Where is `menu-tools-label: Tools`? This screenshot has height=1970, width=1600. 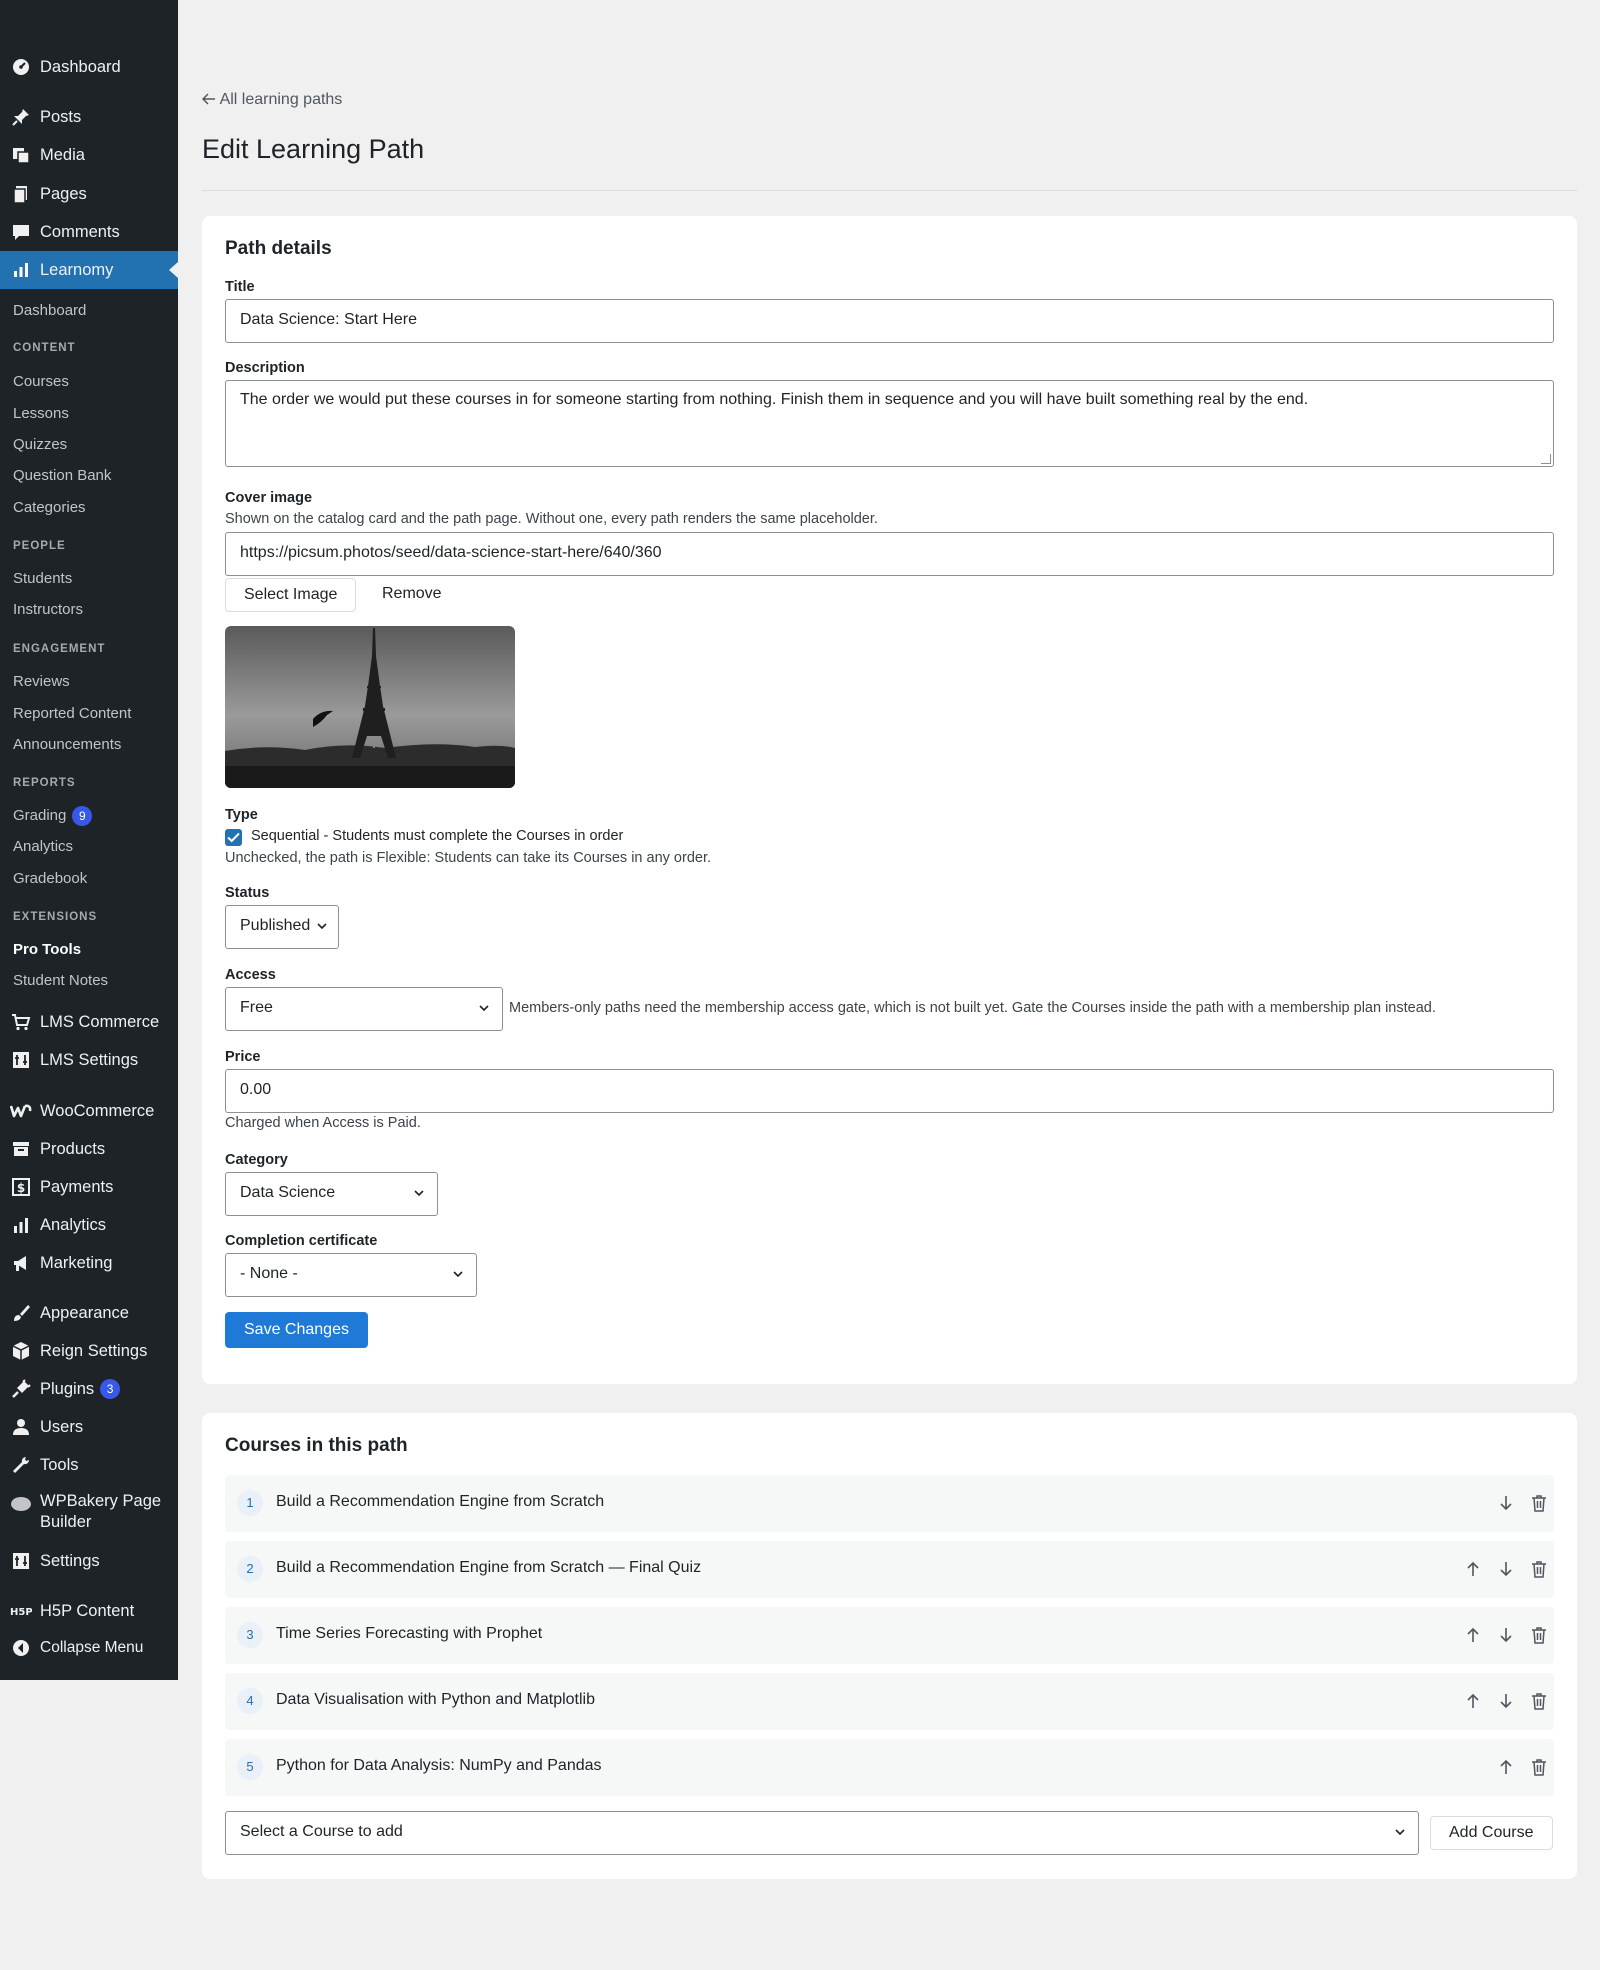
menu-tools-label: Tools is located at coordinates (59, 1464).